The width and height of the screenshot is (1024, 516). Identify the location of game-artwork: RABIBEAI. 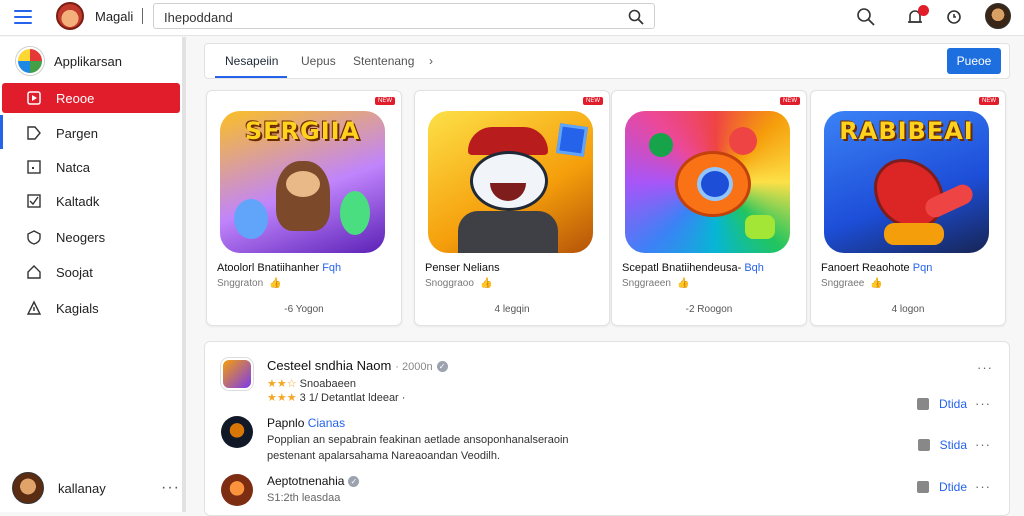
(906, 182).